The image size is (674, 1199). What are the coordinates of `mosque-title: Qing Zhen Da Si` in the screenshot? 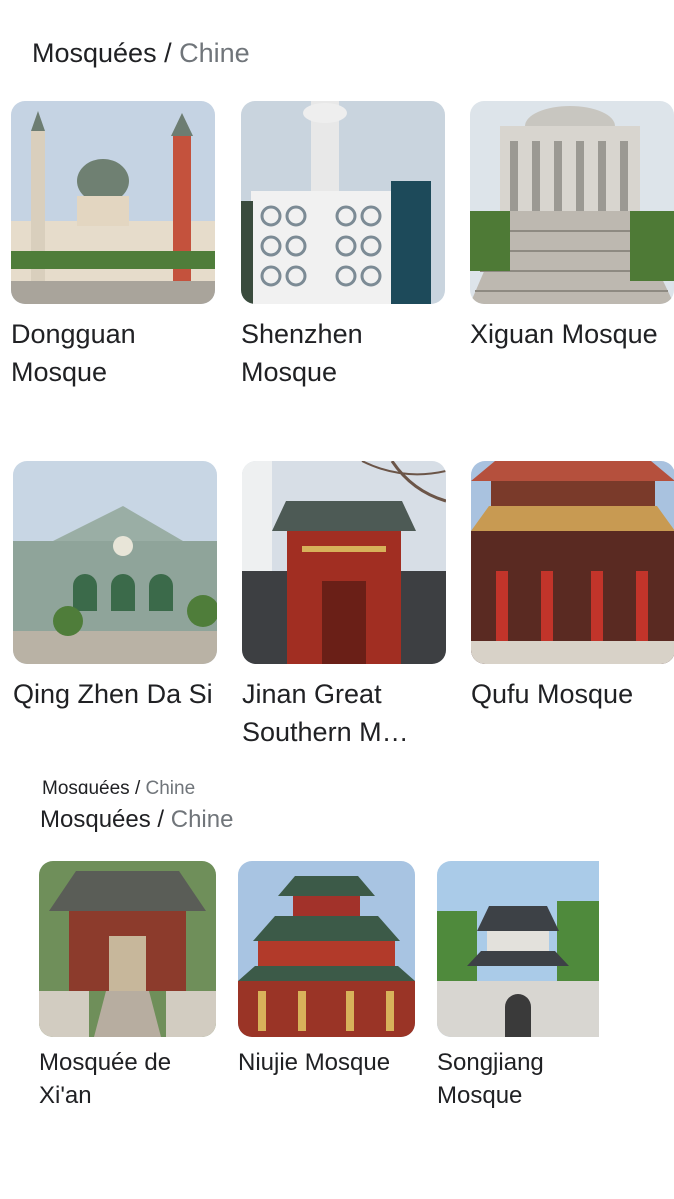 It's located at (119, 713).